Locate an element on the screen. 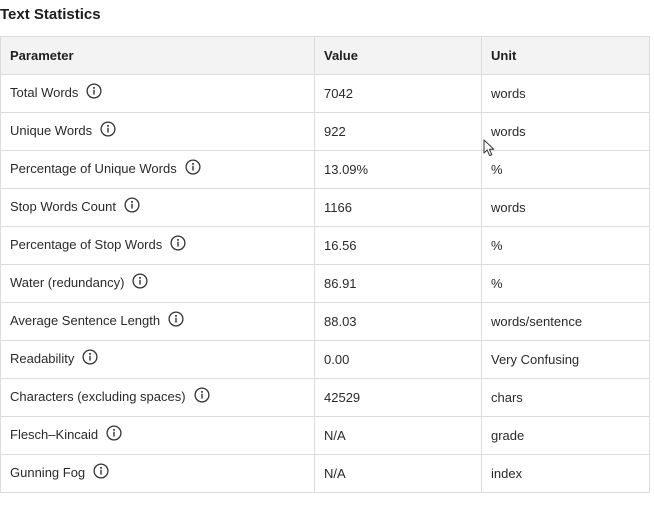 This screenshot has width=654, height=512. column-header-parameter: Parameter is located at coordinates (157, 55).